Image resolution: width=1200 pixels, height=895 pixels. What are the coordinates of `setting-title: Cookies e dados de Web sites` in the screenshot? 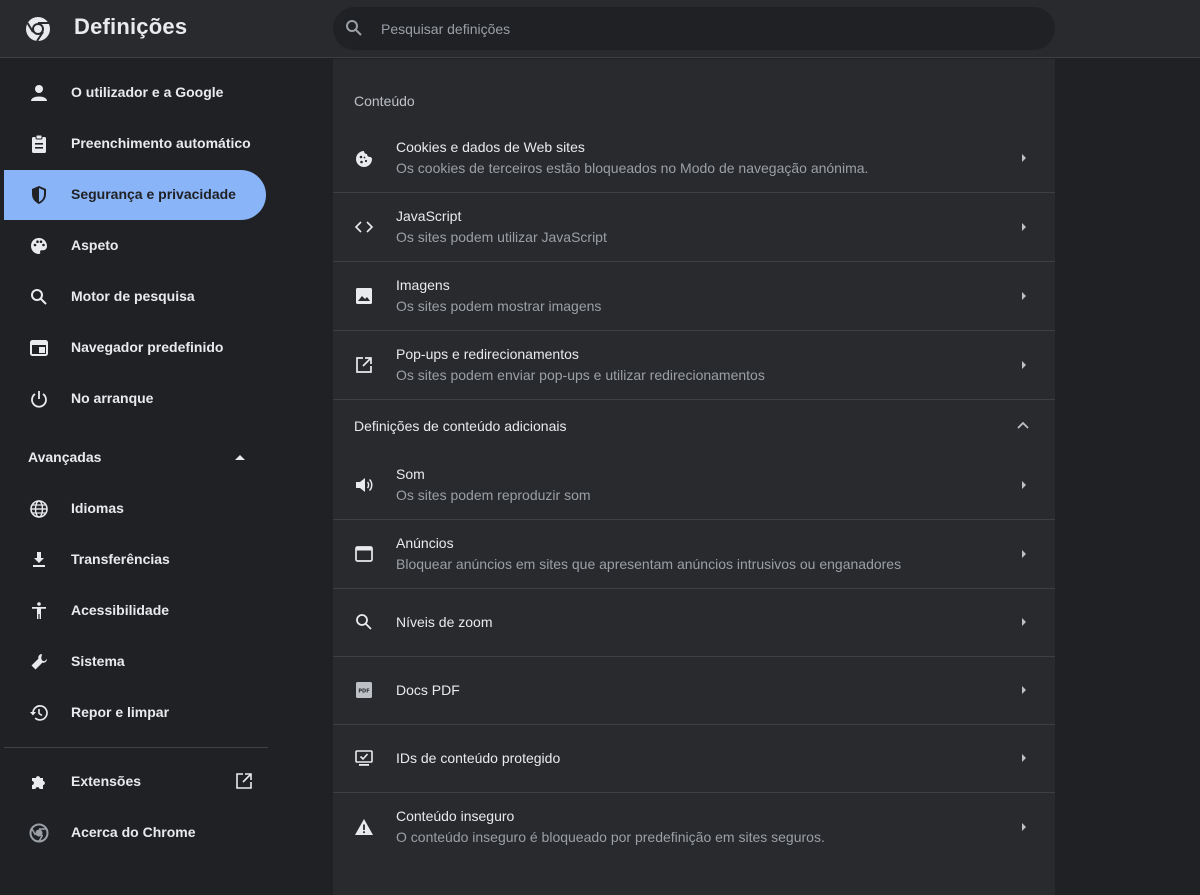 It's located at (490, 147).